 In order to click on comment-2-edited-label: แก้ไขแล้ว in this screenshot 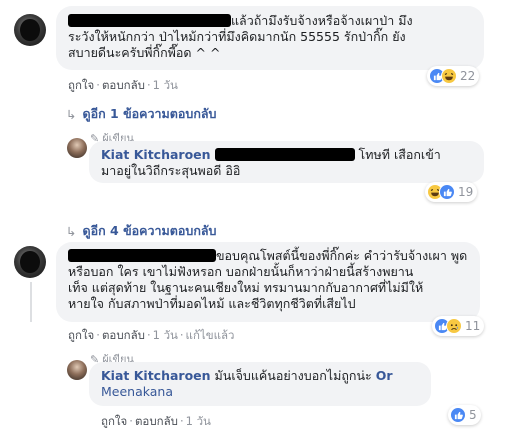, I will do `click(210, 335)`.